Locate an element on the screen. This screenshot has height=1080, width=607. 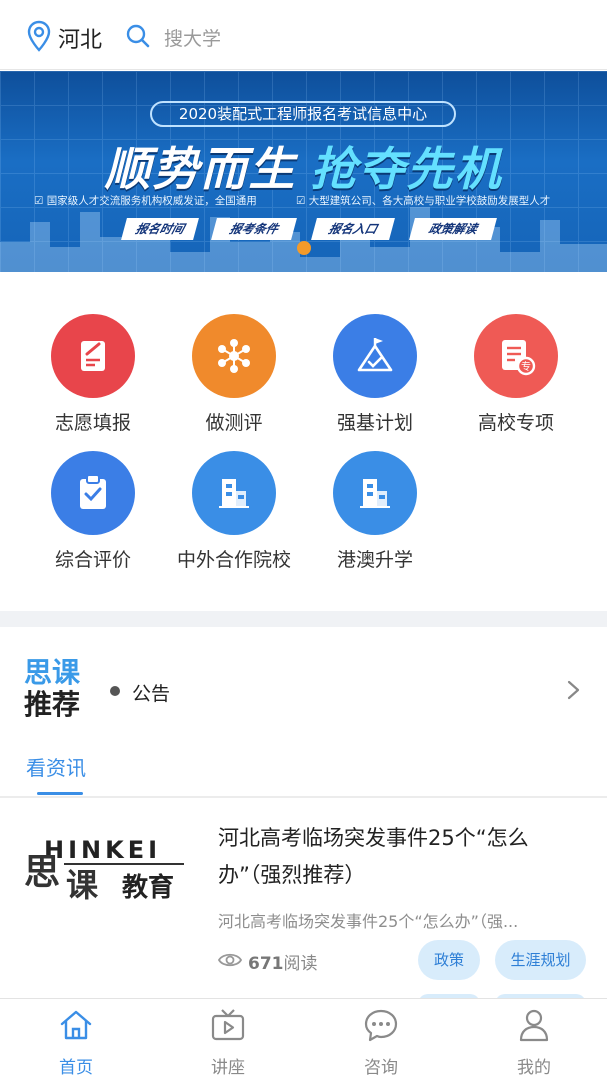
tab-active-indicator is located at coordinates (60, 793).